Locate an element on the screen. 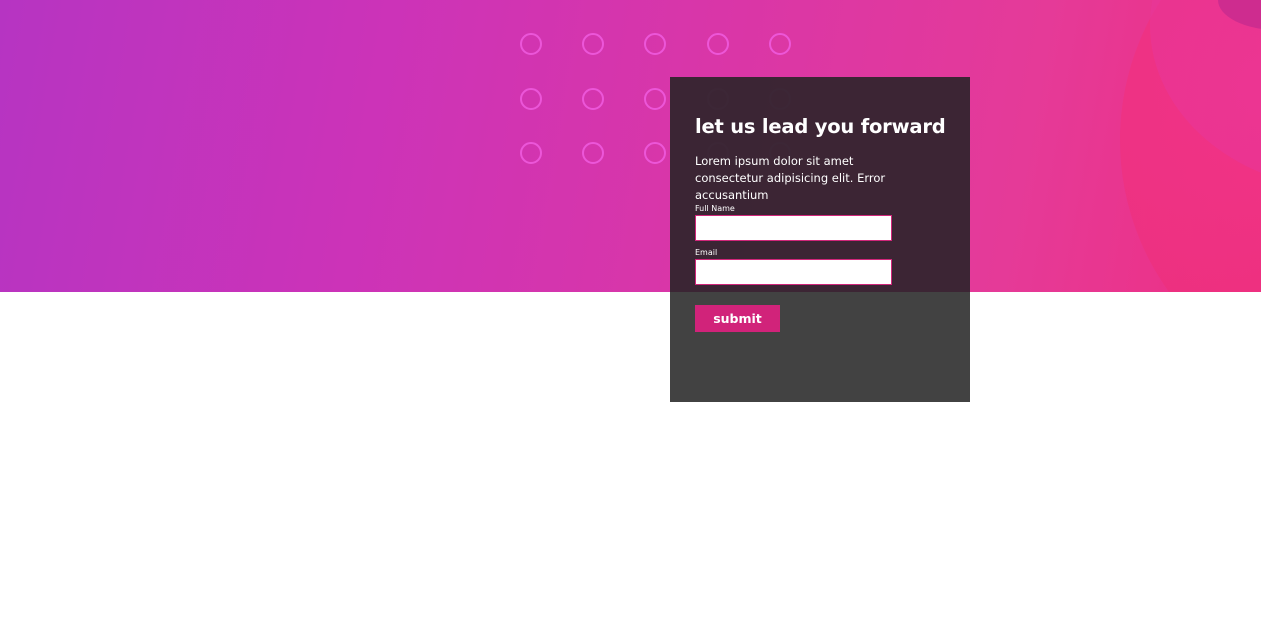 The image size is (1261, 640). email-input is located at coordinates (793, 272).